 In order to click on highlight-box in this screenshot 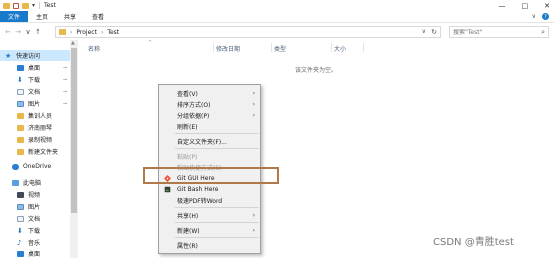, I will do `click(211, 175)`.